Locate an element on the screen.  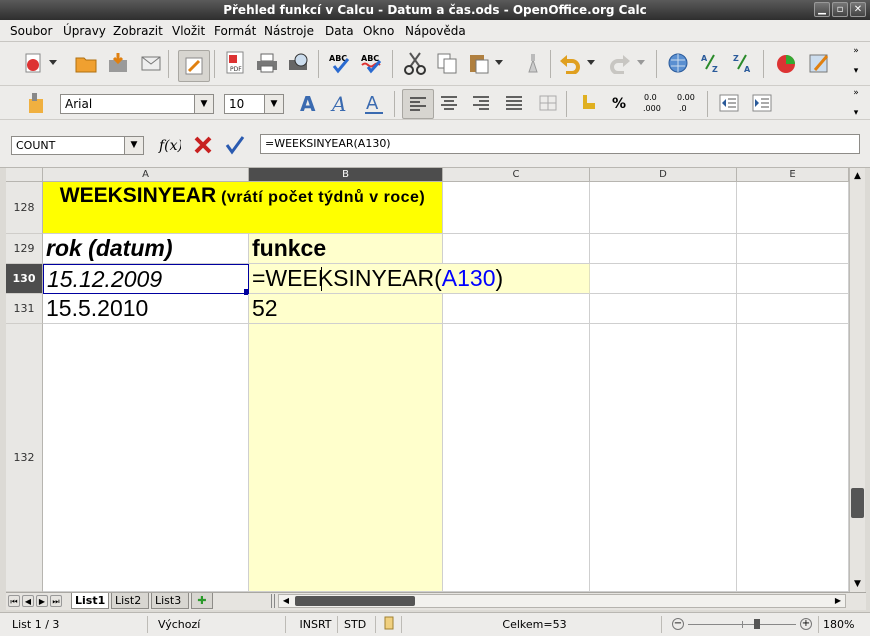
spellcheck-icon: ABC is located at coordinates (340, 63).